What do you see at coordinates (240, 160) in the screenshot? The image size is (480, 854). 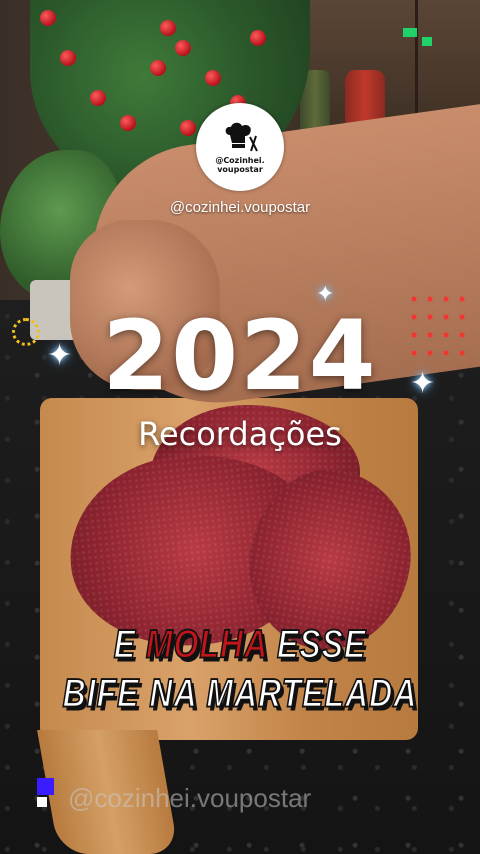 I see `logo-name-line1: @Cozinhei.` at bounding box center [240, 160].